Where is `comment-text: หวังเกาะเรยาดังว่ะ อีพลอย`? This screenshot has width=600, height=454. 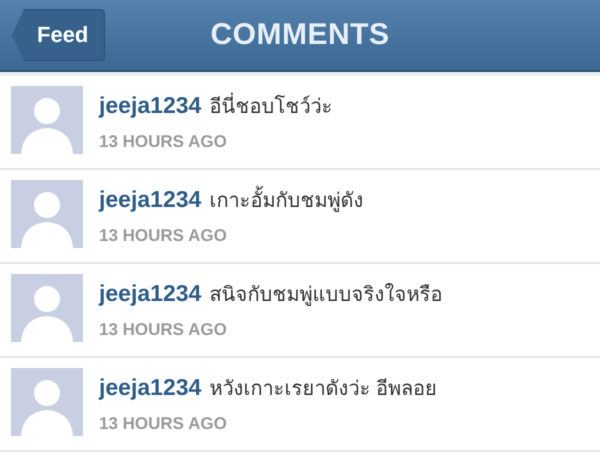
comment-text: หวังเกาะเรยาดังว่ะ อีพลอย is located at coordinates (323, 389).